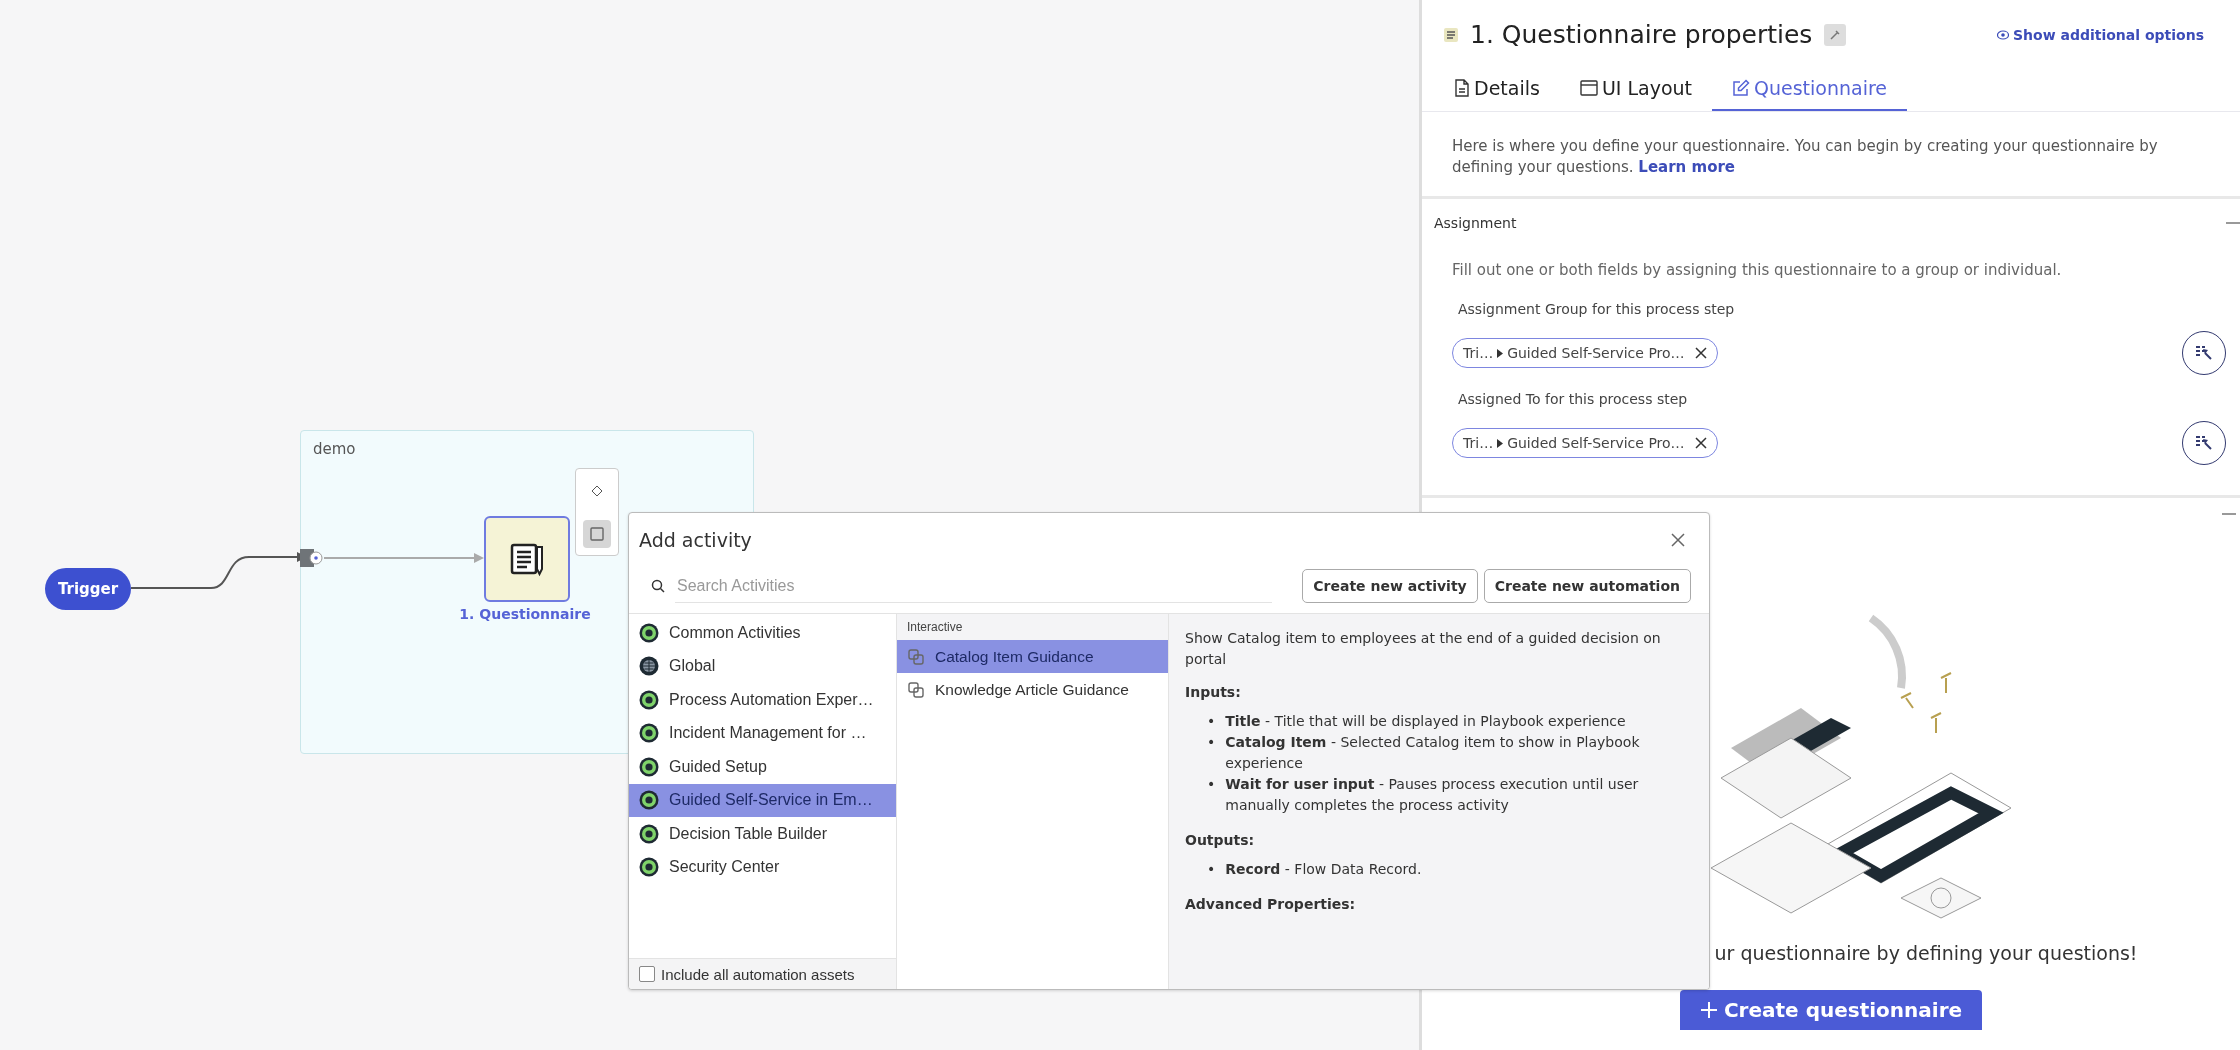 The height and width of the screenshot is (1050, 2240). Describe the element at coordinates (1587, 586) in the screenshot. I see `create-button: Create new automation` at that location.